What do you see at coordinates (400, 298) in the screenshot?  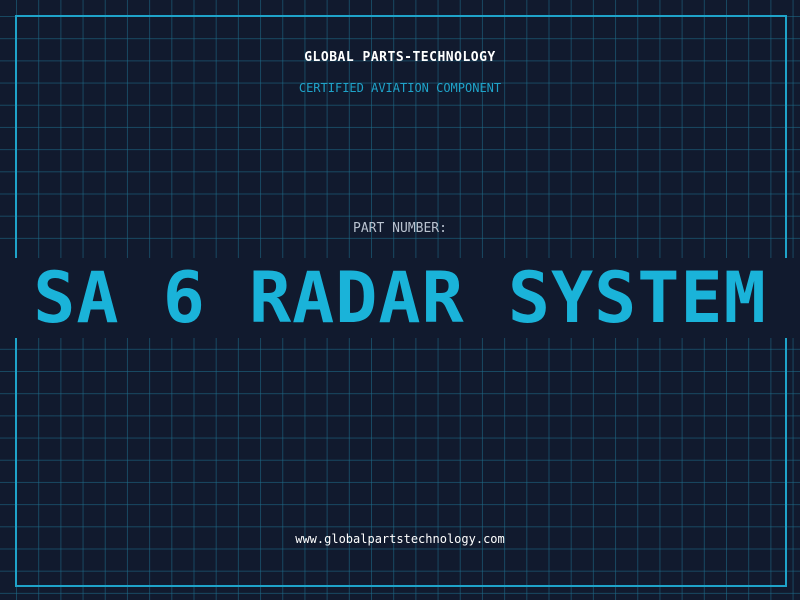 I see `part-number-value: SA 6 RADAR SYSTEM` at bounding box center [400, 298].